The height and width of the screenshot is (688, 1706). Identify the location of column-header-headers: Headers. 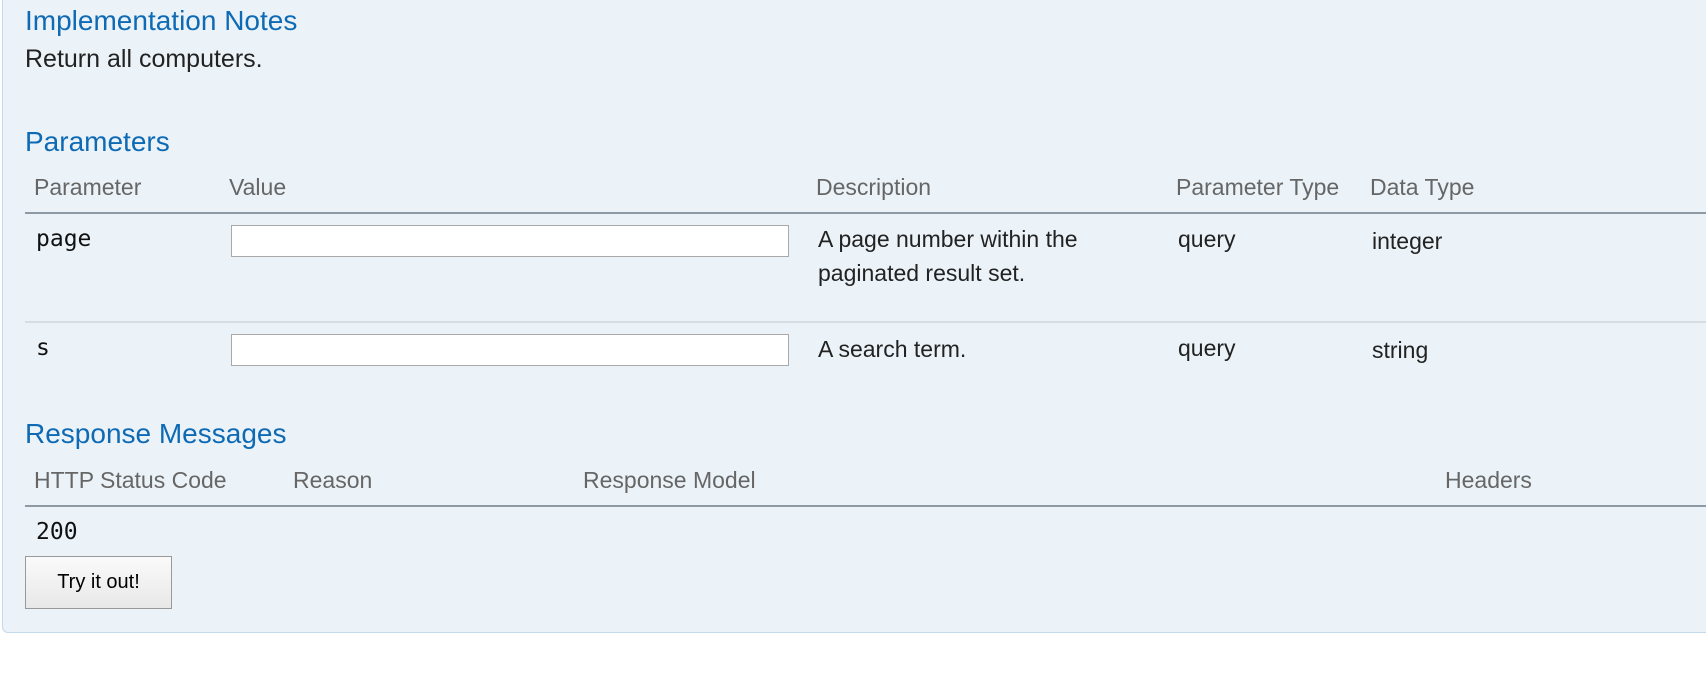
(1488, 480).